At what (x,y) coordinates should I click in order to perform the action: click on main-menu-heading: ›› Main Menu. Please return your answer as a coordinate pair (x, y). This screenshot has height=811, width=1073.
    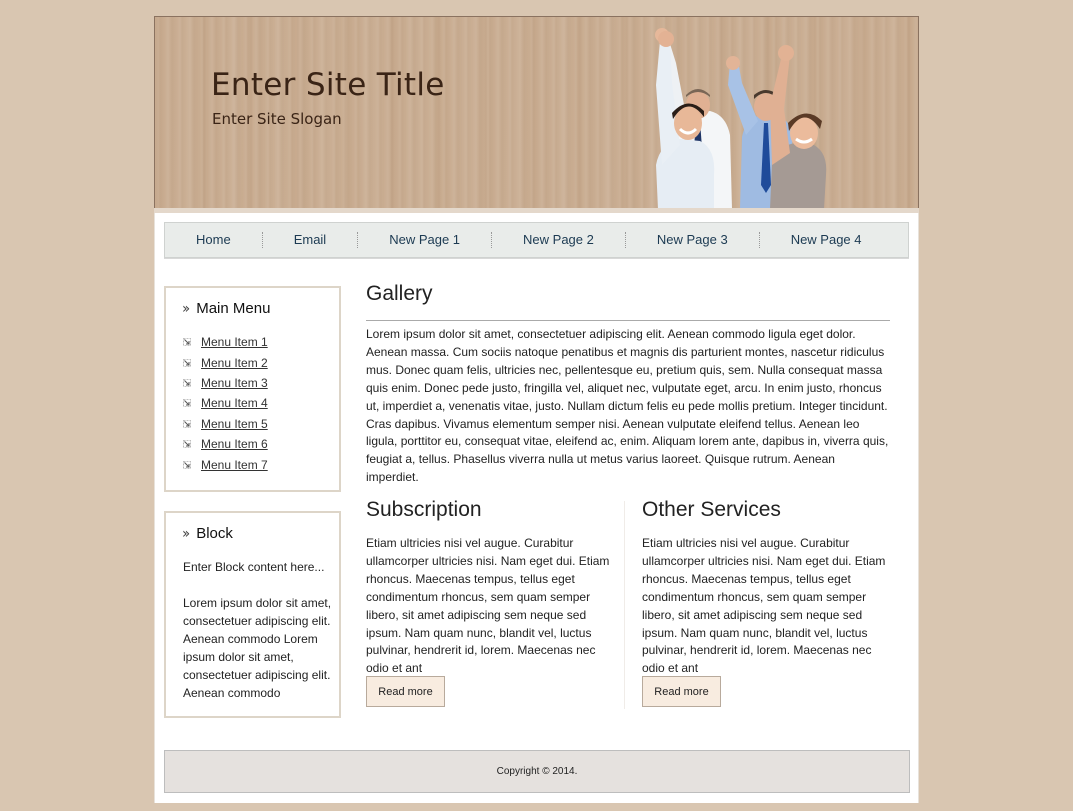
    Looking at the image, I should click on (226, 308).